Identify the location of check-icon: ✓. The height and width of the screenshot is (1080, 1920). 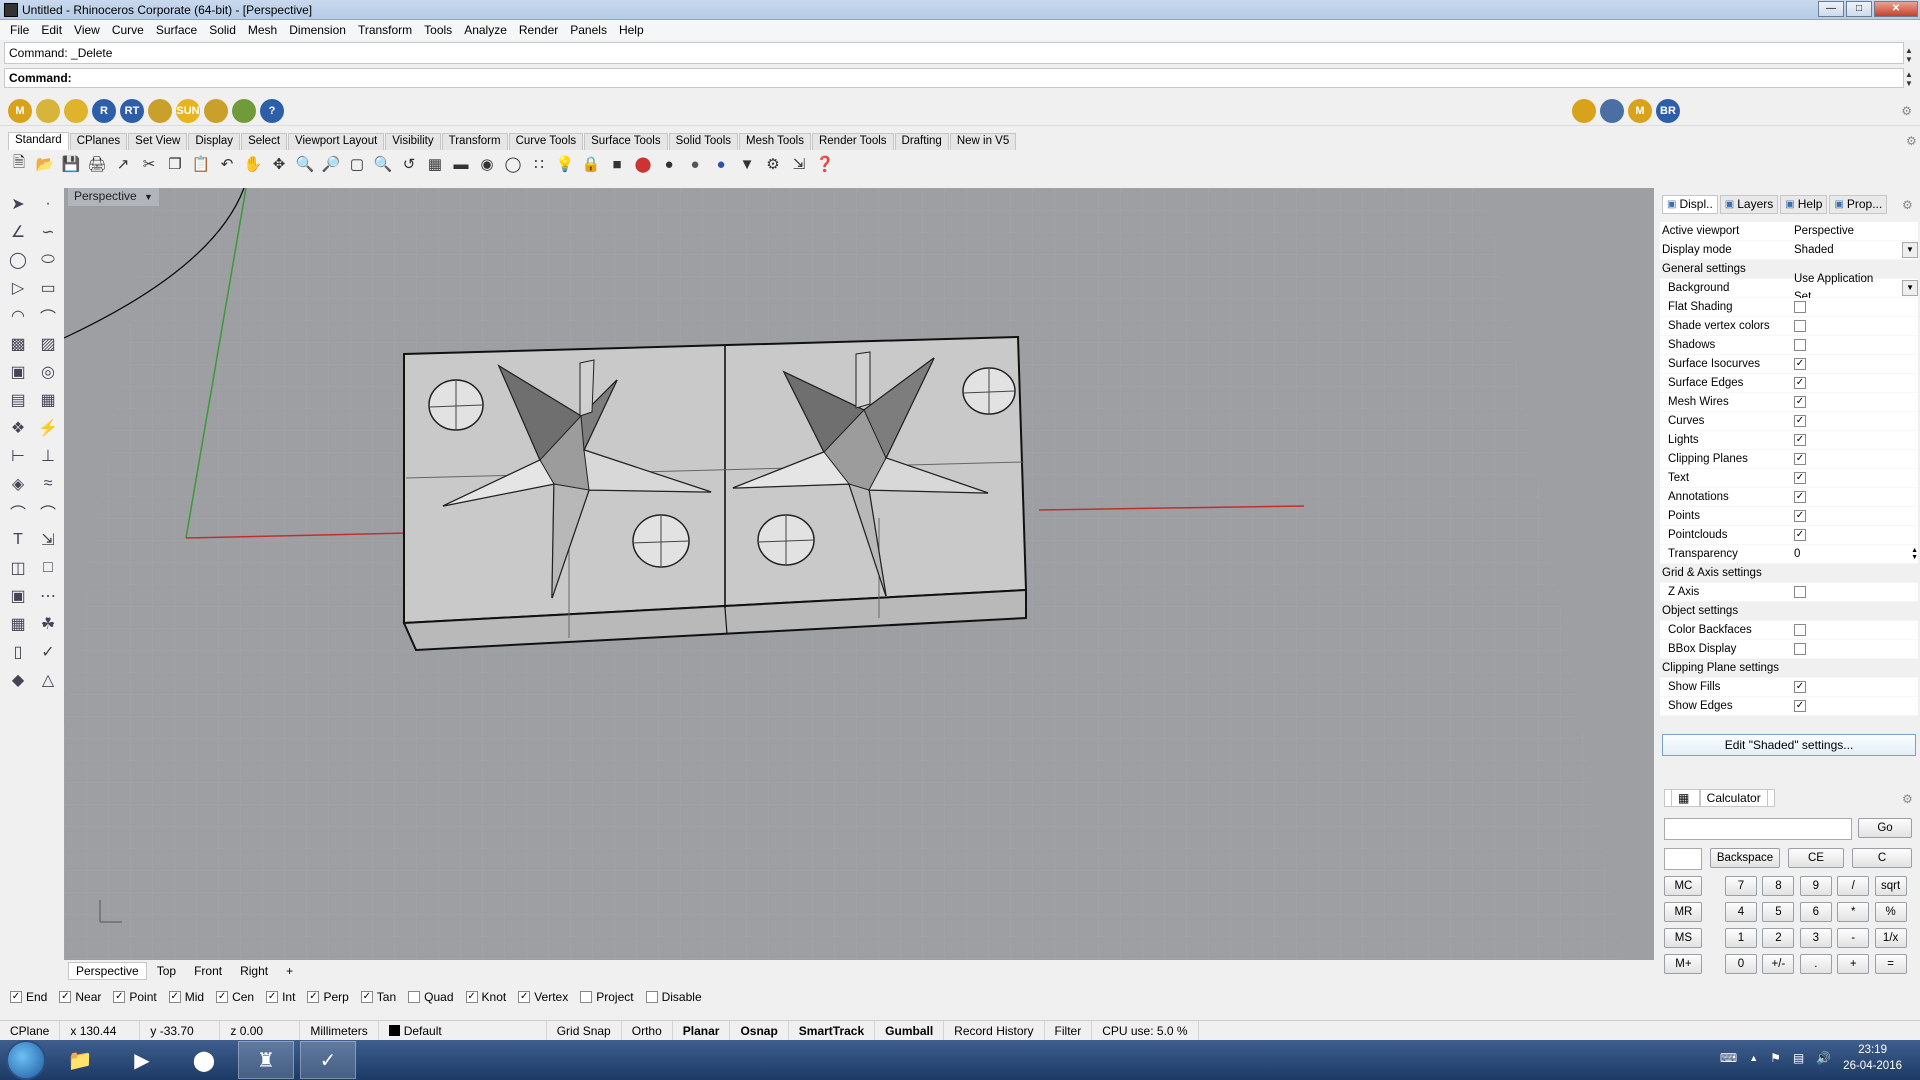
(48, 652).